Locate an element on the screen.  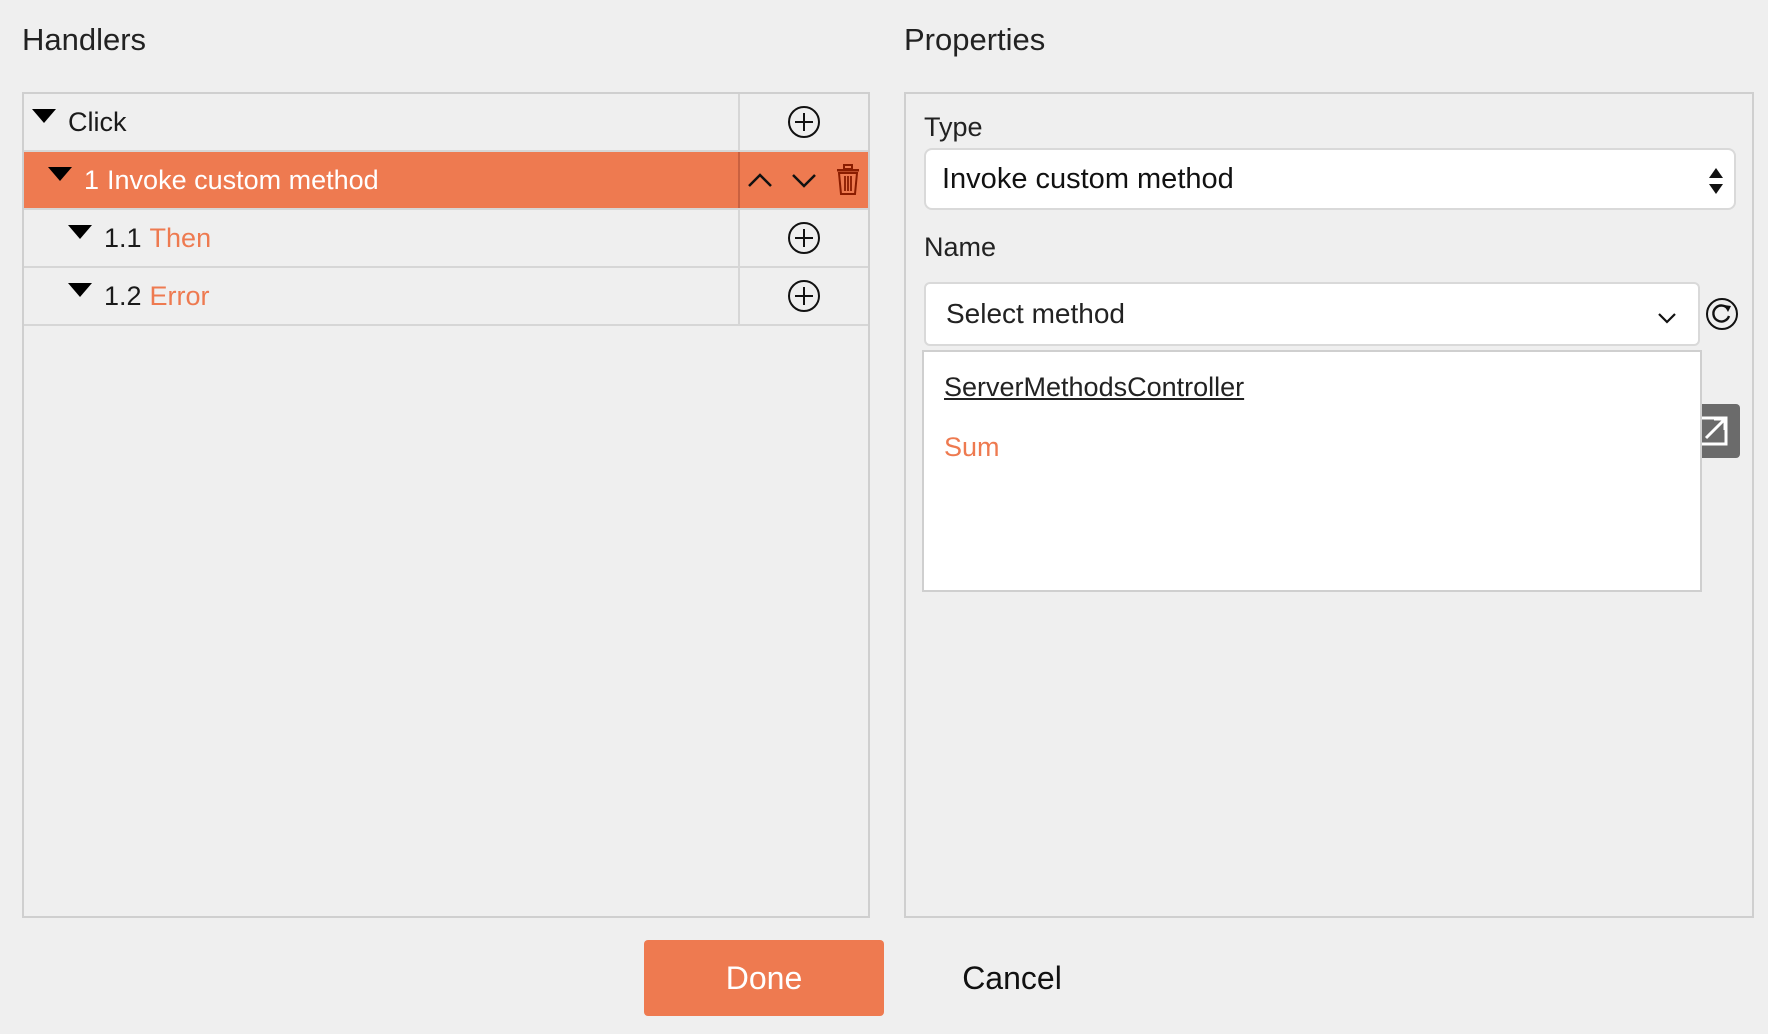
tree-row-label: Error is located at coordinates (179, 295).